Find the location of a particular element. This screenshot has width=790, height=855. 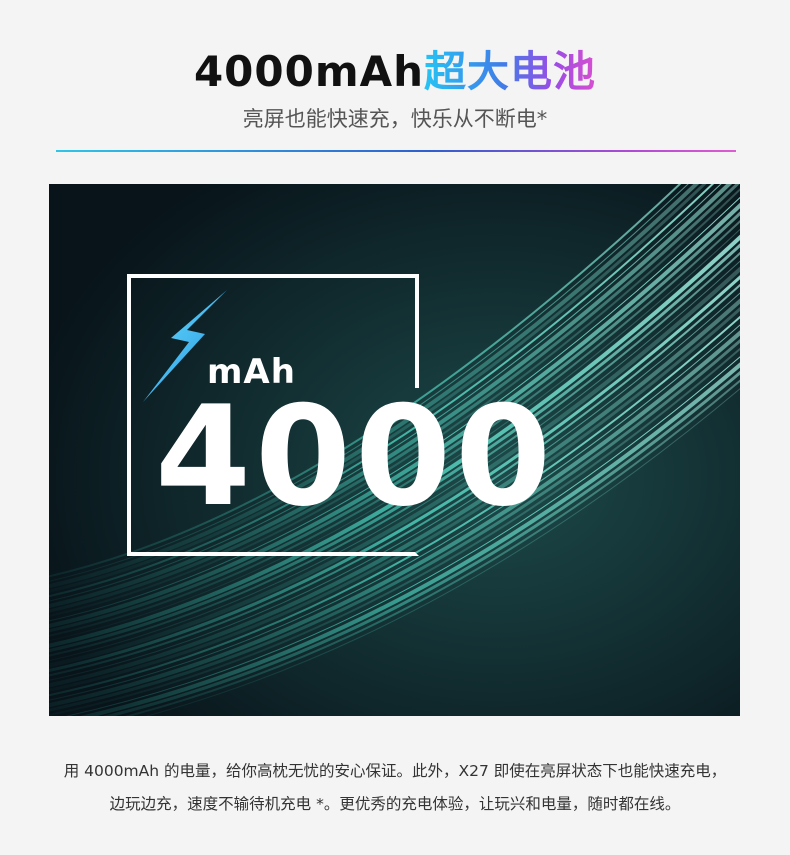

page-title: 4000mAh超大电池 is located at coordinates (395, 72).